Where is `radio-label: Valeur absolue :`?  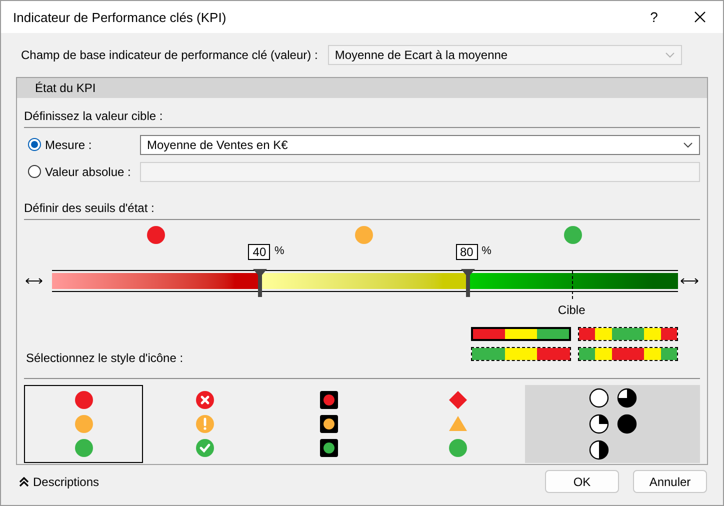 radio-label: Valeur absolue : is located at coordinates (88, 171).